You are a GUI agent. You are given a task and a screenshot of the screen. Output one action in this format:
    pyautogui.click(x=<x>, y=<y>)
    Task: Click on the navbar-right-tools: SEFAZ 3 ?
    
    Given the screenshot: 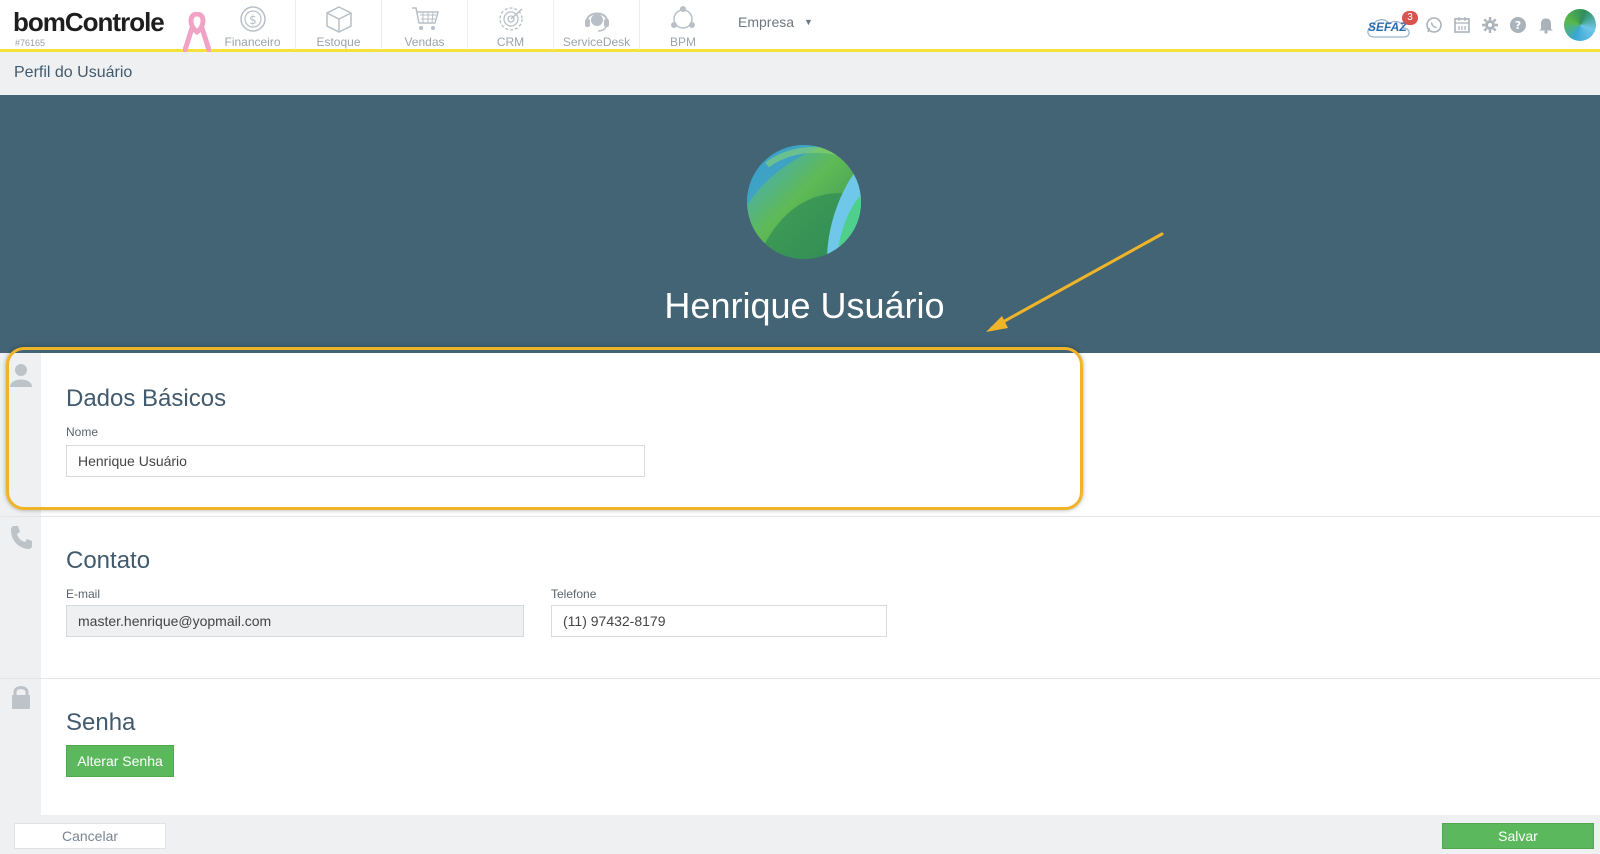 What is the action you would take?
    pyautogui.click(x=1482, y=25)
    